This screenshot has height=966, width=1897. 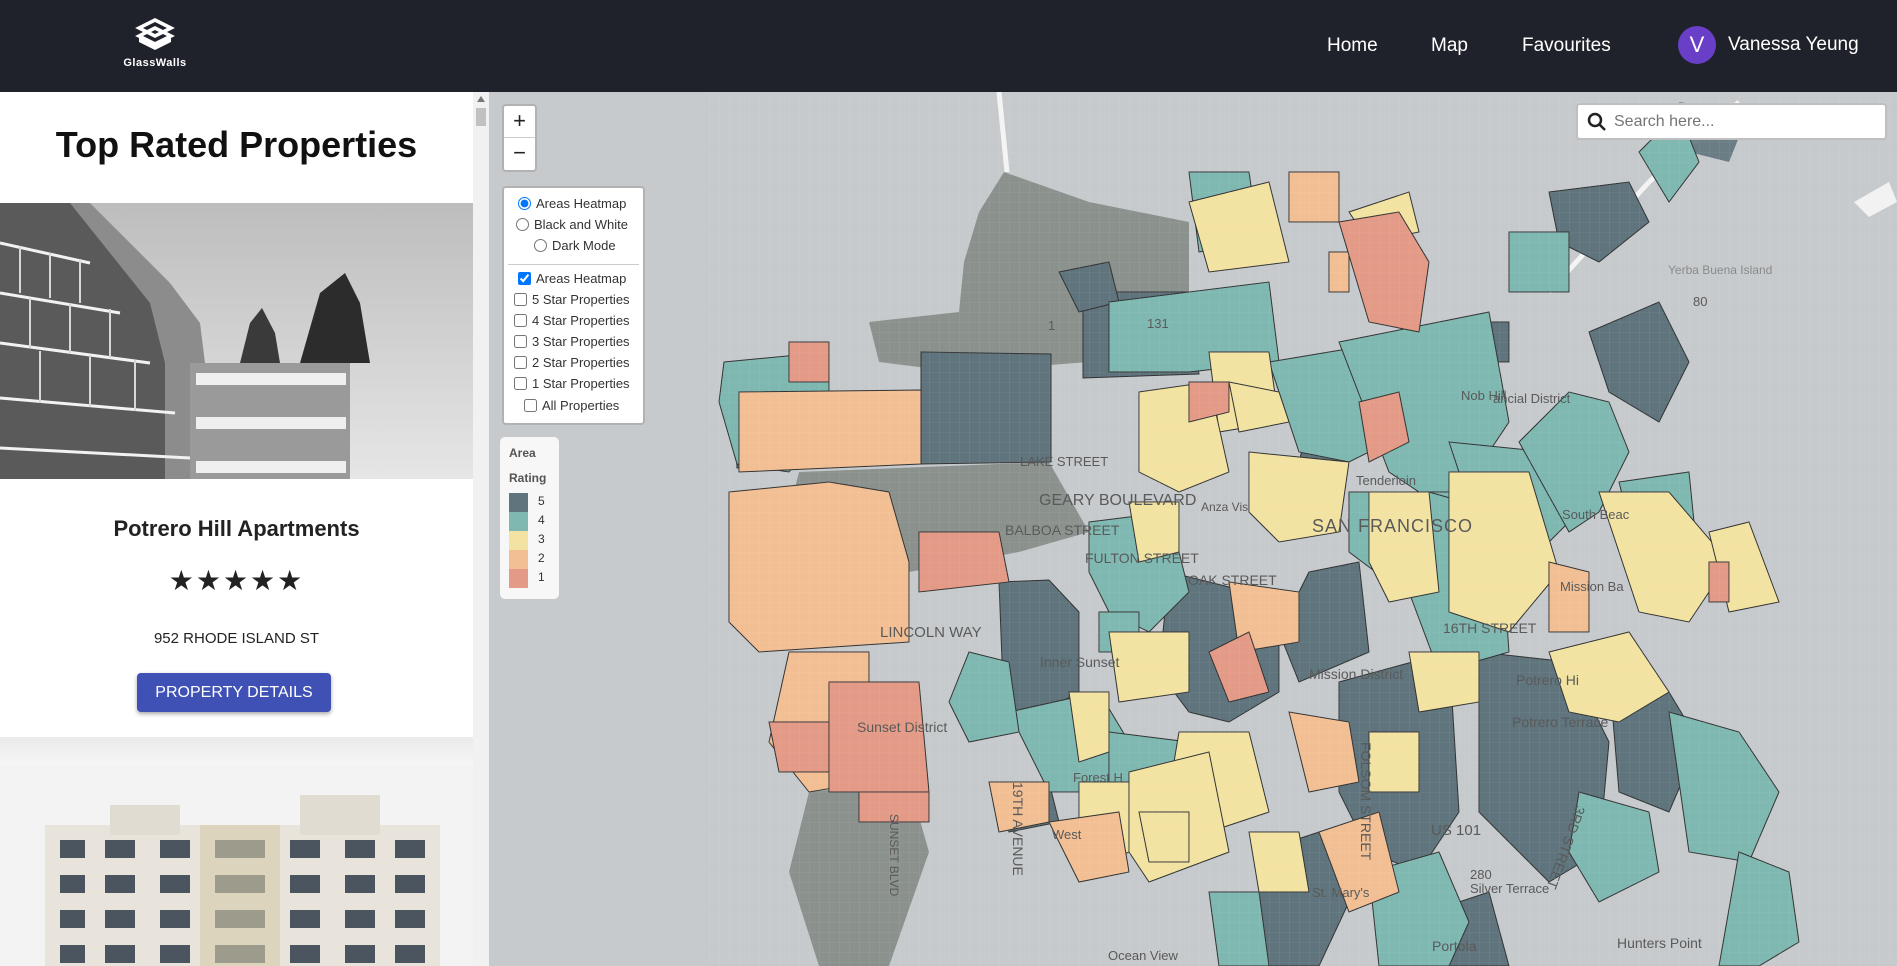 I want to click on base-layer-option: Black and White, so click(x=572, y=224).